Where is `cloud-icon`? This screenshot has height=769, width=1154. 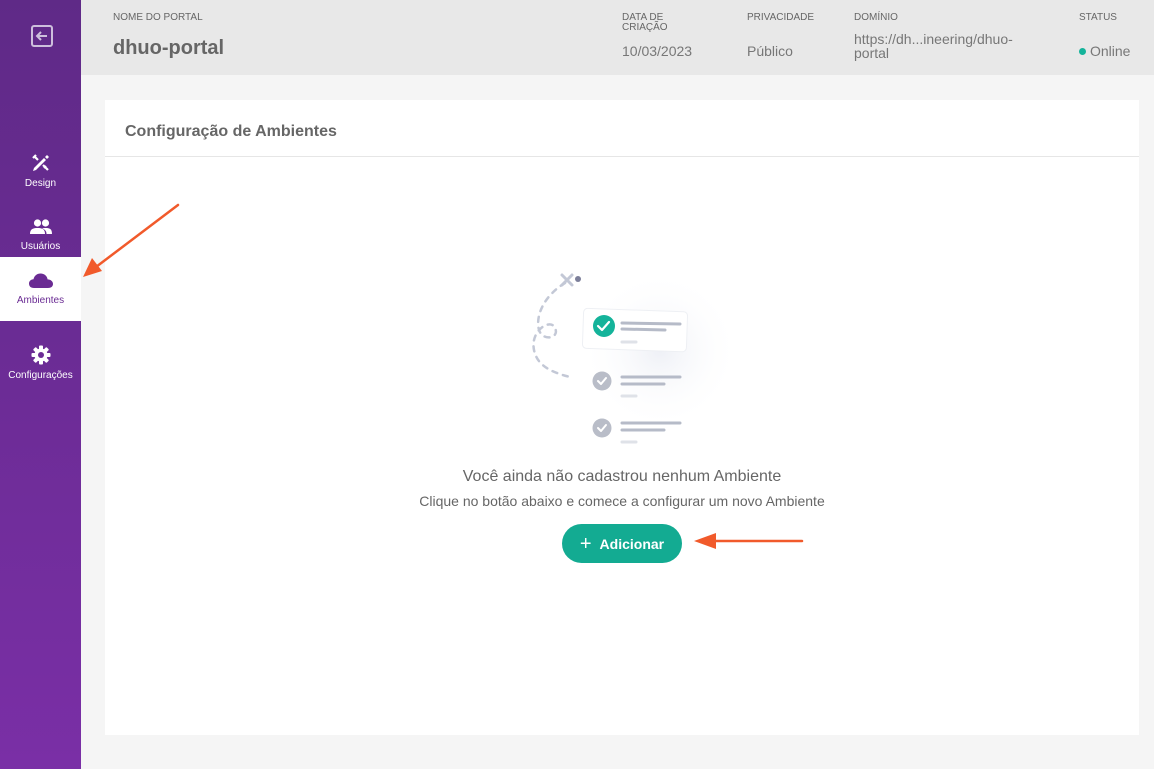
cloud-icon is located at coordinates (40, 280).